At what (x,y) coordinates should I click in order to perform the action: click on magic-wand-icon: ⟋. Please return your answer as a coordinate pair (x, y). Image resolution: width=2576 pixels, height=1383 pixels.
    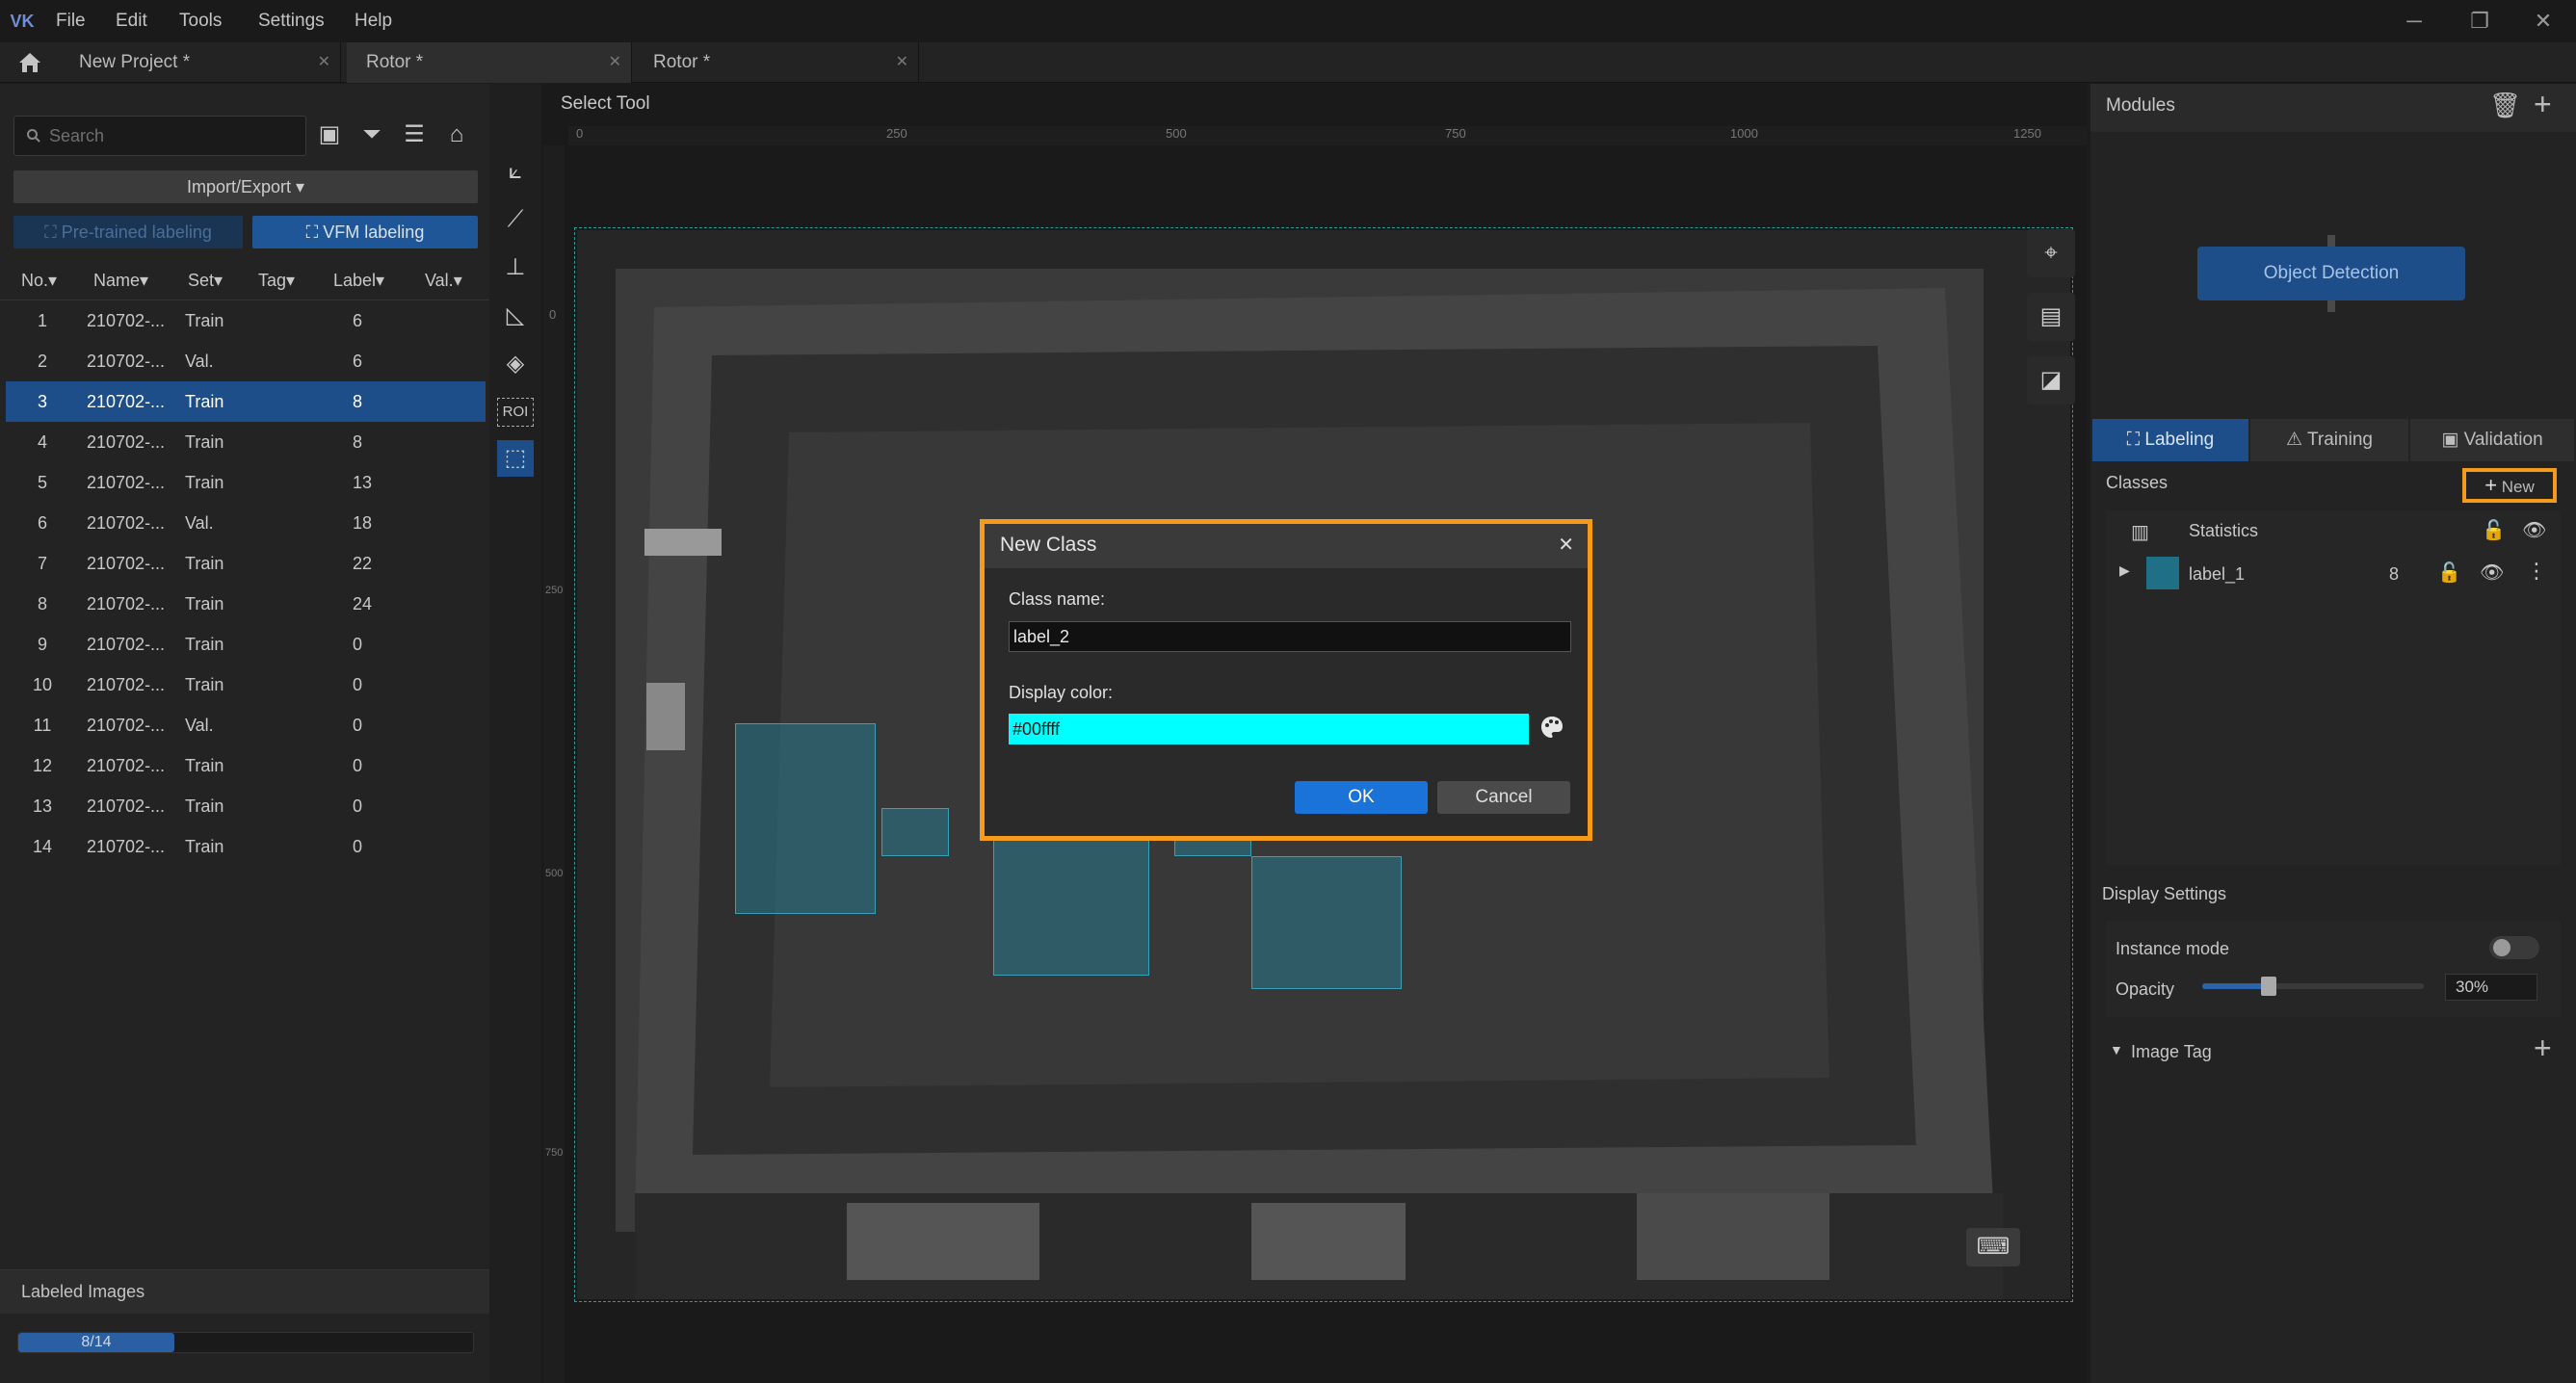
    Looking at the image, I should click on (515, 220).